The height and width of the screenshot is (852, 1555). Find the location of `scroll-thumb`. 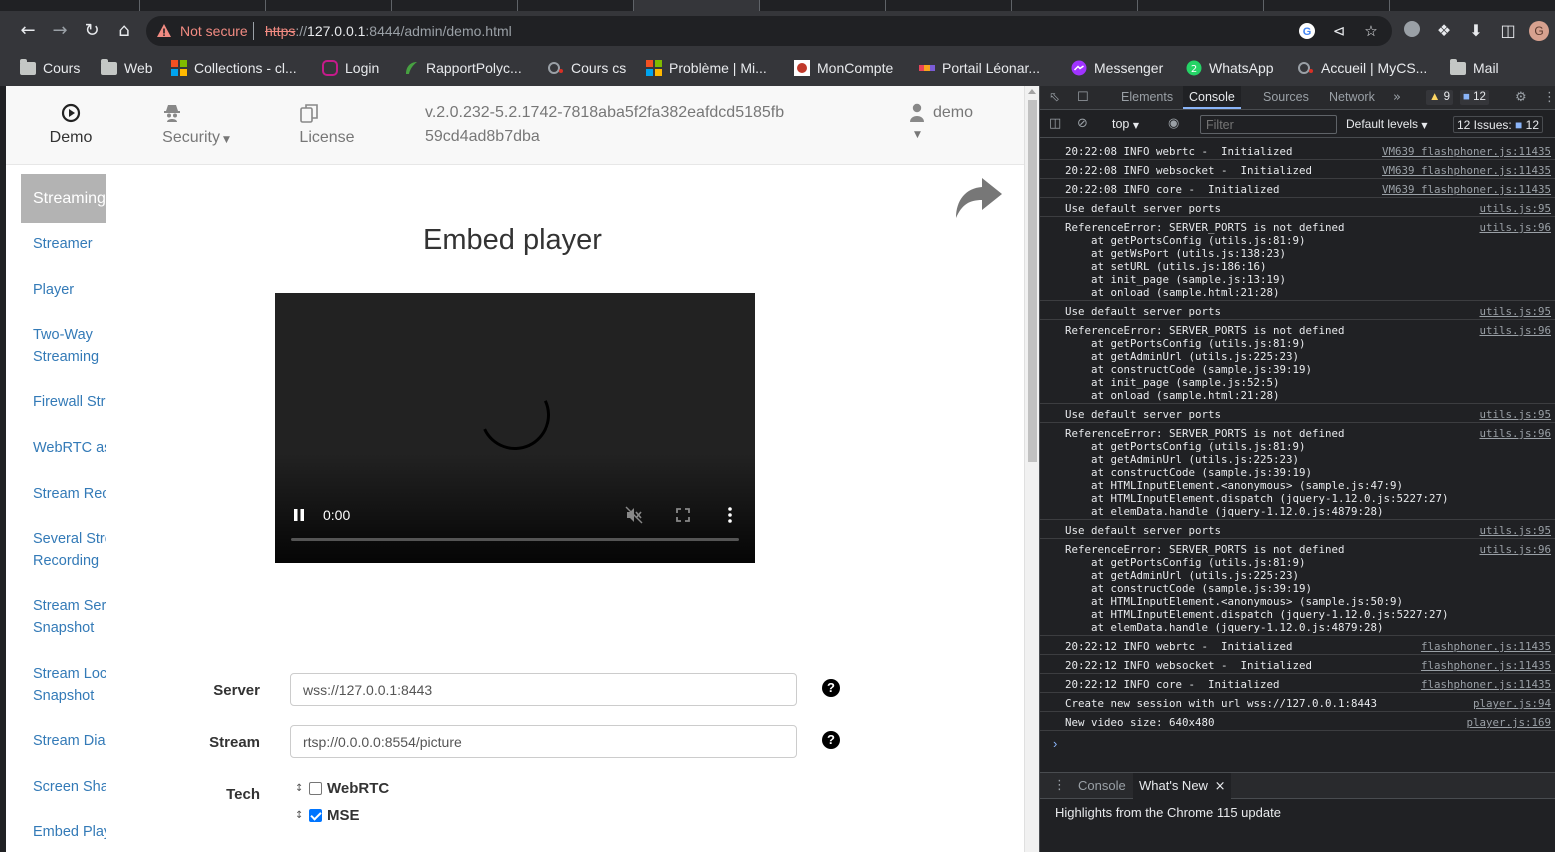

scroll-thumb is located at coordinates (1032, 281).